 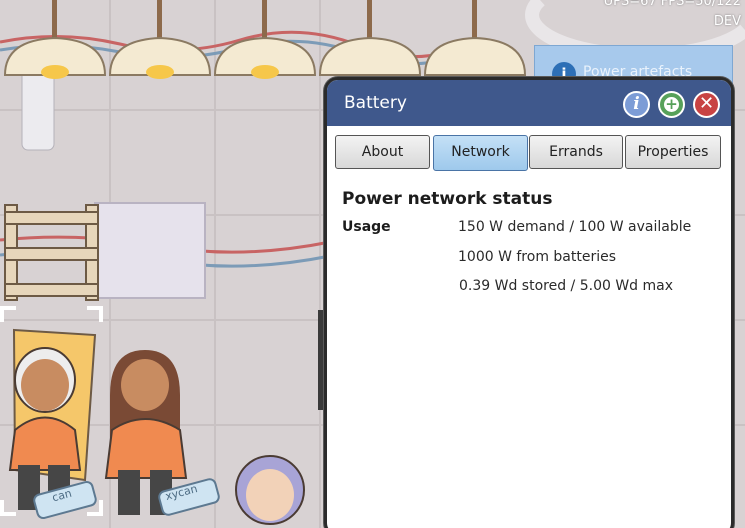 I want to click on info-button: i, so click(x=636, y=104).